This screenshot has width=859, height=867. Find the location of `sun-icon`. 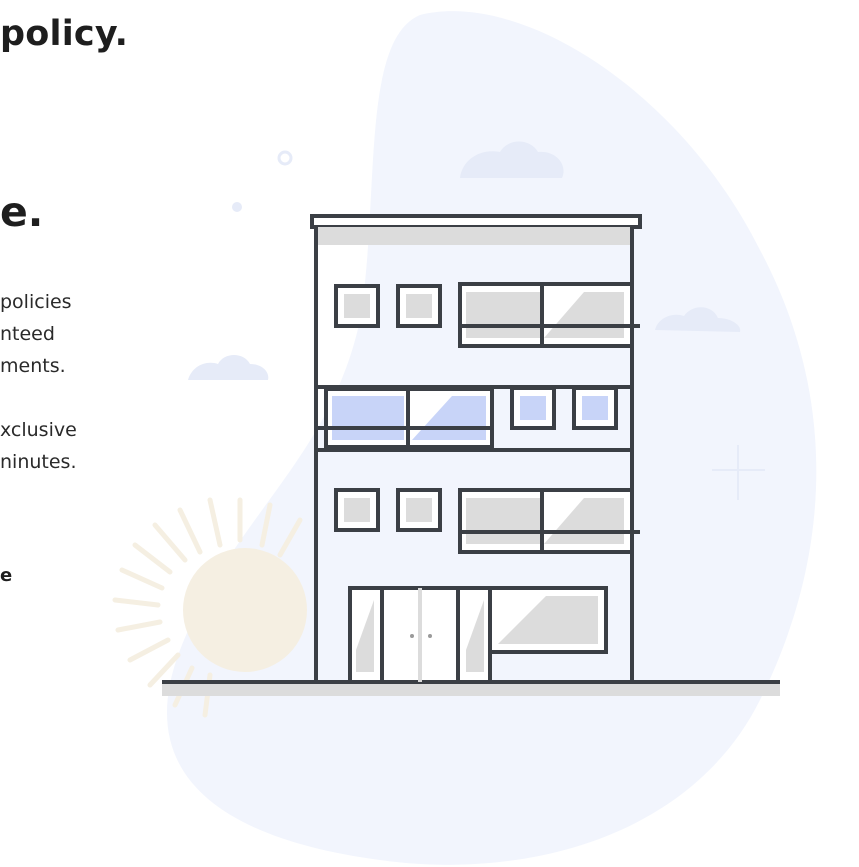

sun-icon is located at coordinates (245, 610).